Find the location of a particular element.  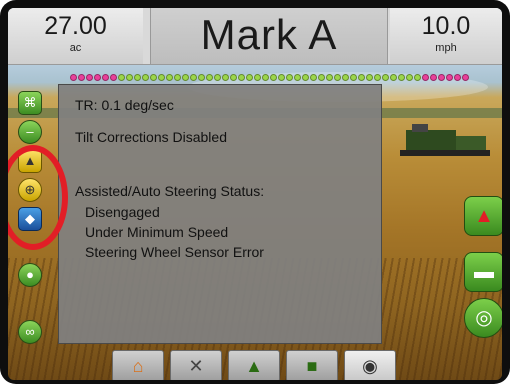

camera-icon: ◉ is located at coordinates (370, 366).